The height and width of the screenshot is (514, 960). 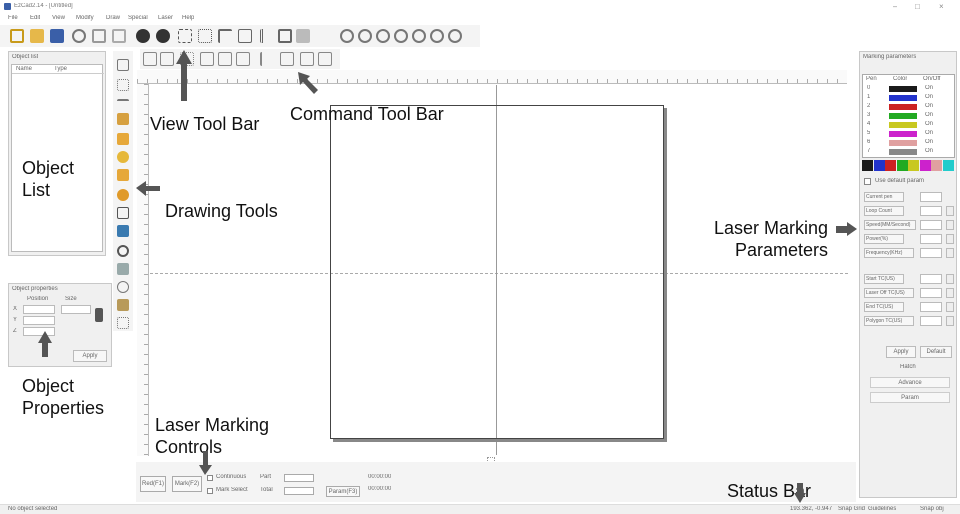 I want to click on arrow-command-tool-bar, so click(x=308, y=83).